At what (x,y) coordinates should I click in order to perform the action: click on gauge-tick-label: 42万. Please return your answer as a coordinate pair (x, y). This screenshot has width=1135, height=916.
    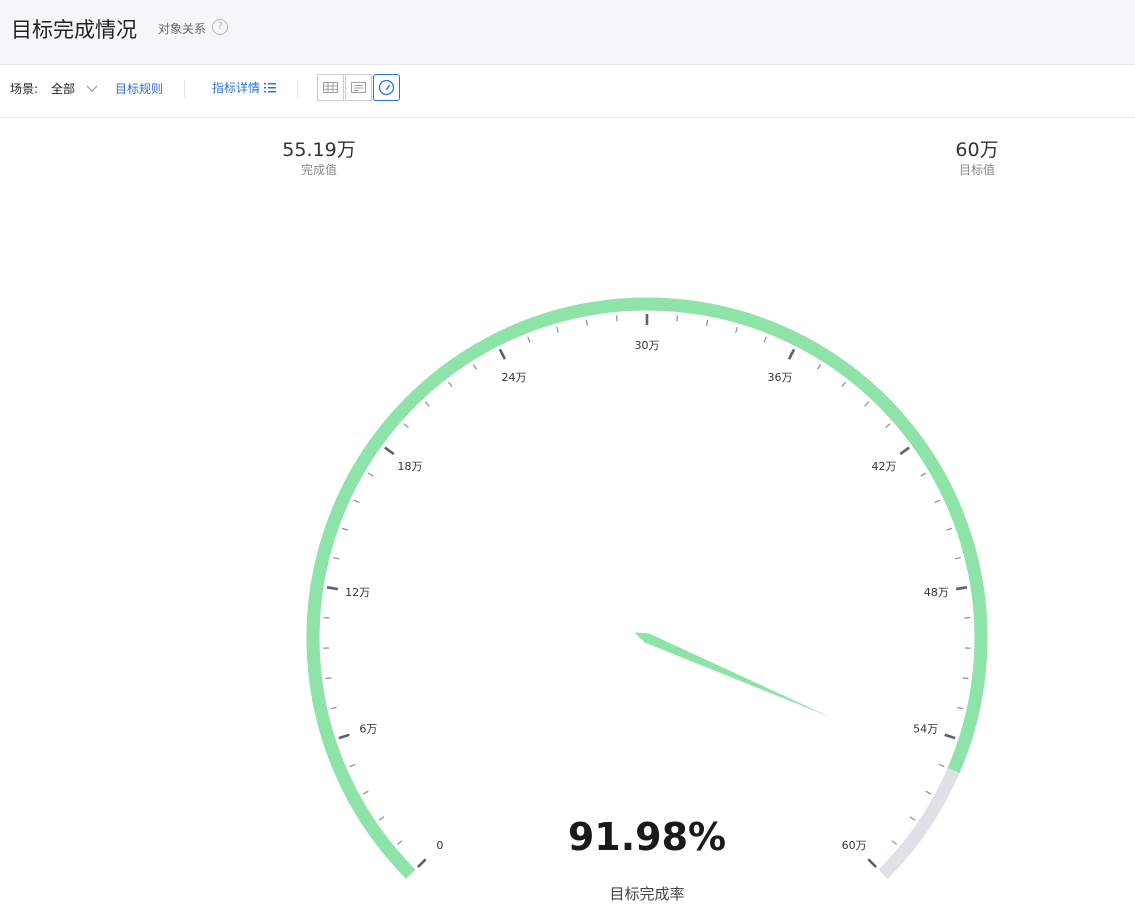
    Looking at the image, I should click on (884, 466).